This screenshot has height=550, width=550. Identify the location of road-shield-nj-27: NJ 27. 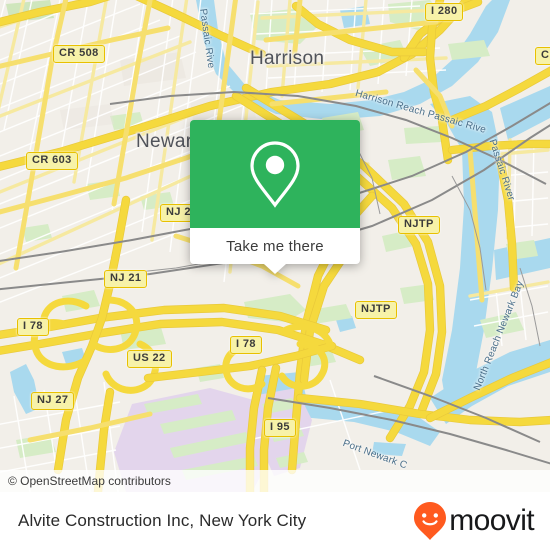
(53, 401).